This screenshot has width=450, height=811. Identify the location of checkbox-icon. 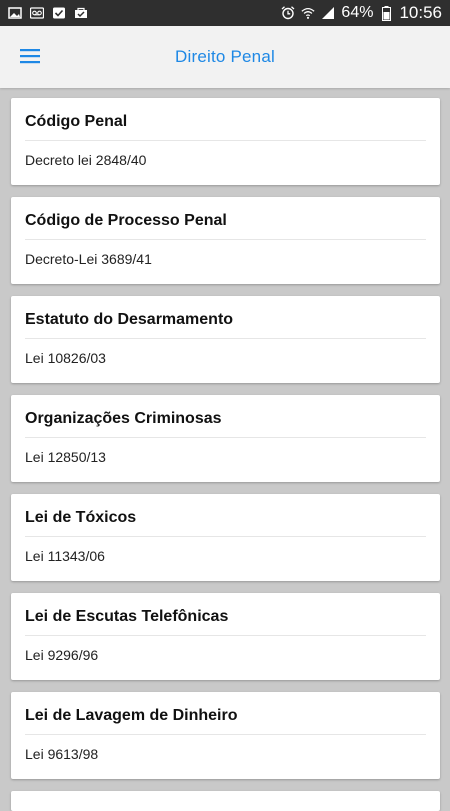
(59, 13).